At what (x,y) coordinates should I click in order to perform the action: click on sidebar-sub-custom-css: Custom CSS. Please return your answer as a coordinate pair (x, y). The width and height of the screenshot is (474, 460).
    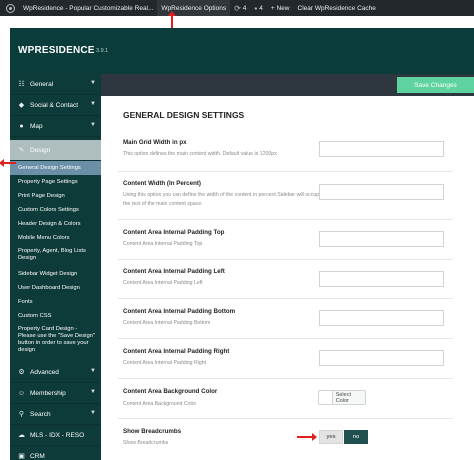
    Looking at the image, I should click on (55, 316).